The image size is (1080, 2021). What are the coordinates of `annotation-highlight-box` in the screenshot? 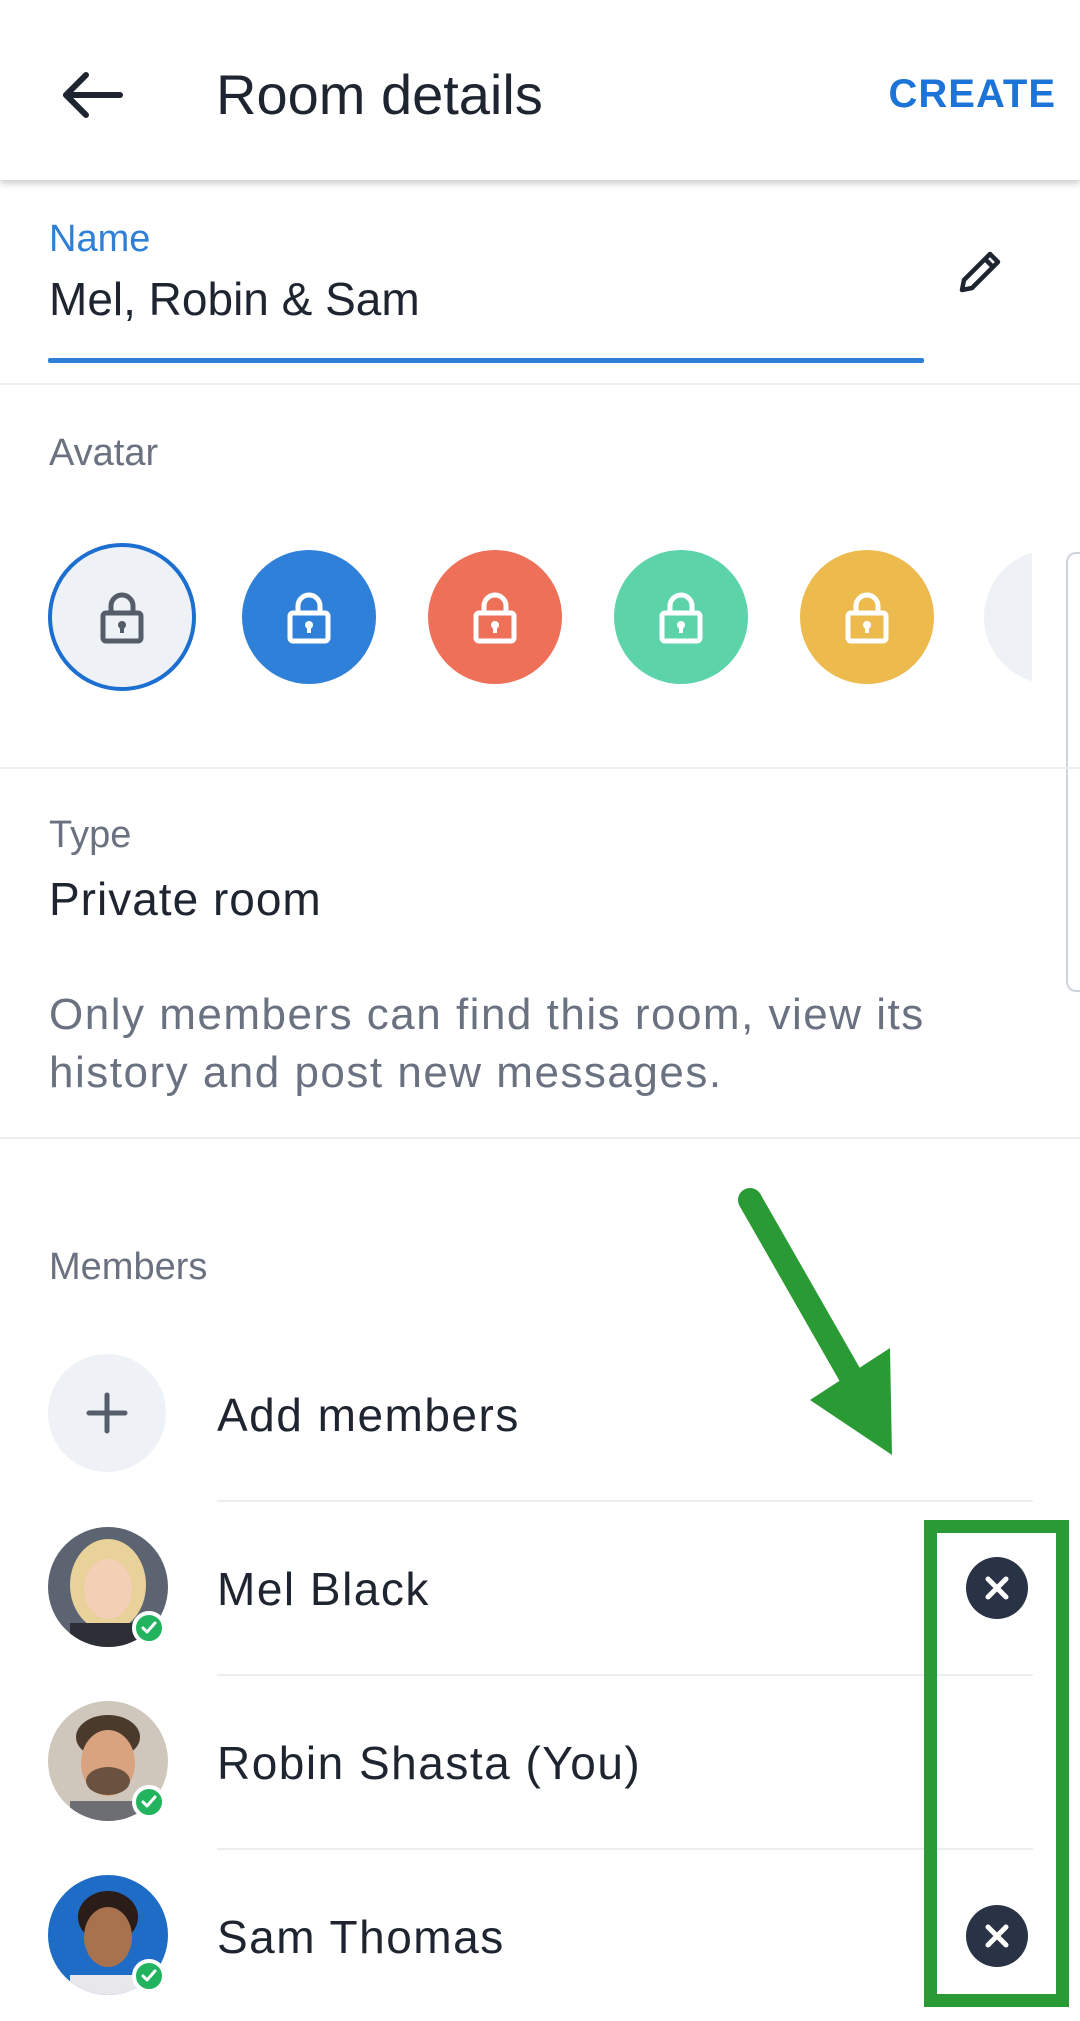 It's located at (996, 1763).